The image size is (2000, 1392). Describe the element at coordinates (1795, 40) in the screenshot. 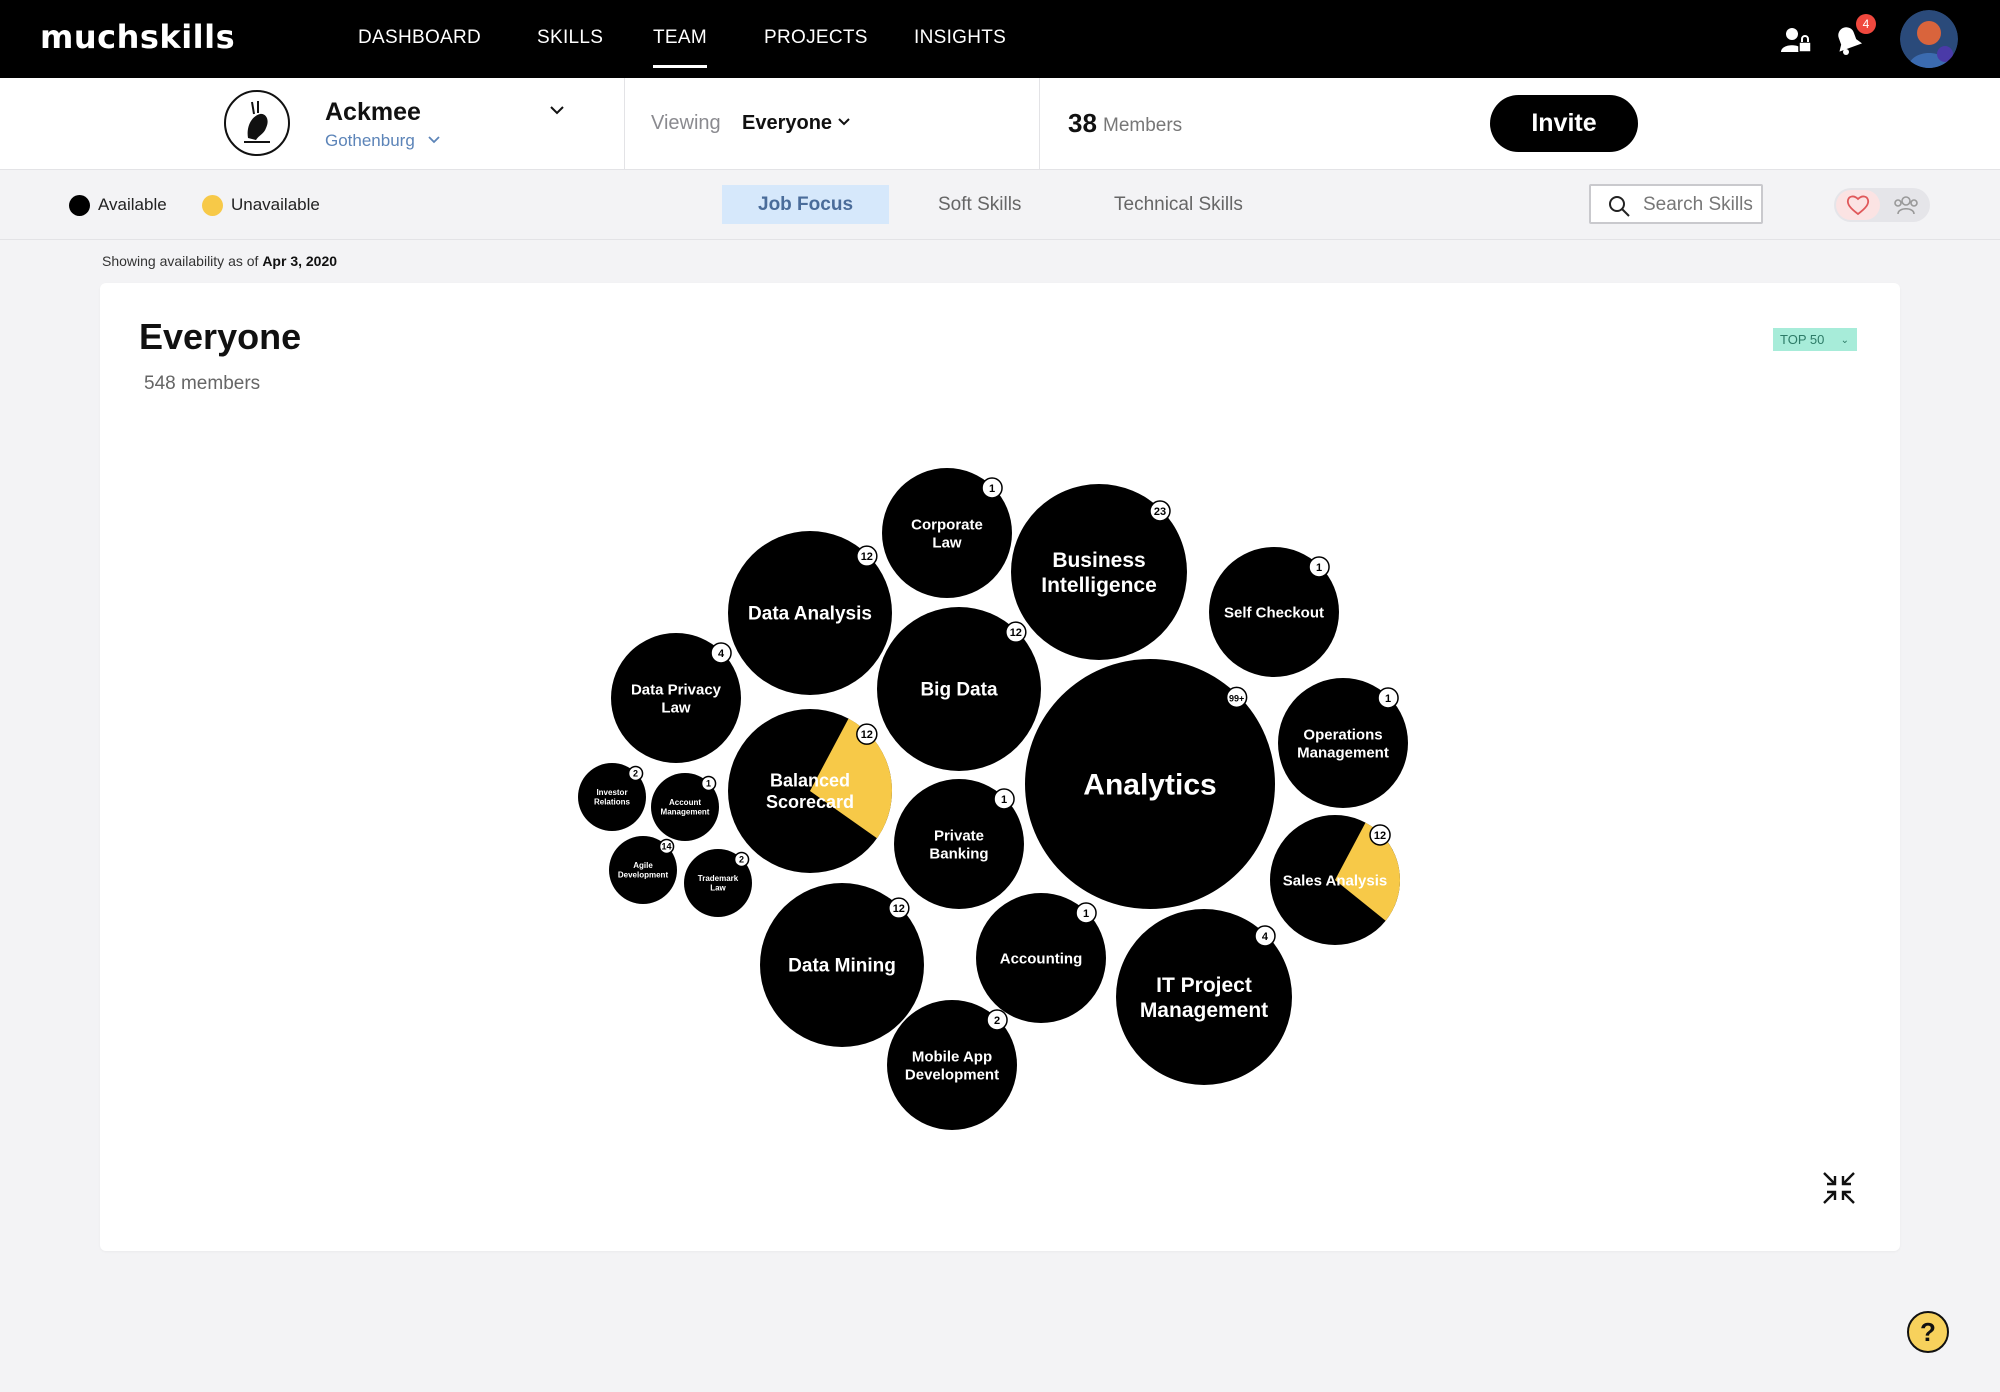

I see `add-user-icon` at that location.